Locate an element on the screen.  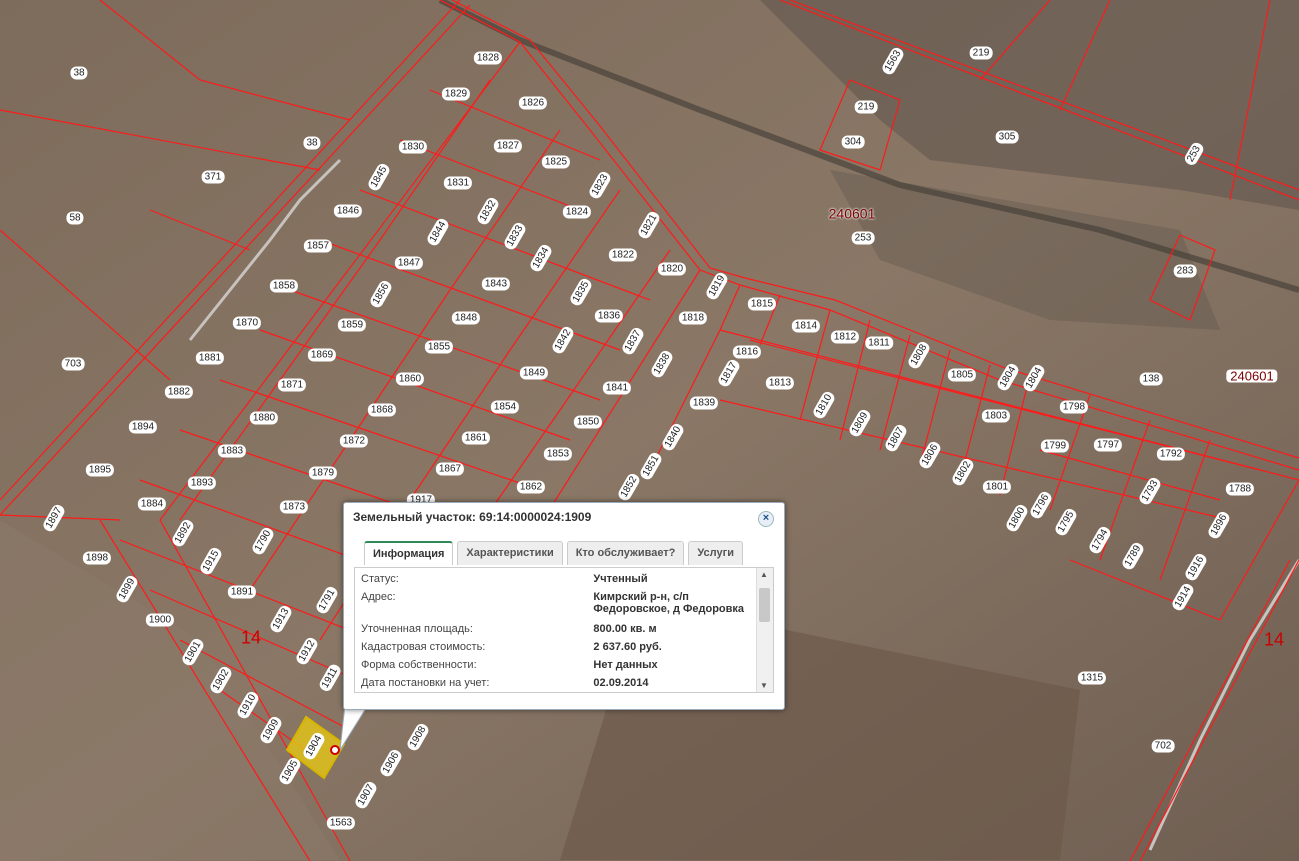
parcel-label: 1860 is located at coordinates (410, 379).